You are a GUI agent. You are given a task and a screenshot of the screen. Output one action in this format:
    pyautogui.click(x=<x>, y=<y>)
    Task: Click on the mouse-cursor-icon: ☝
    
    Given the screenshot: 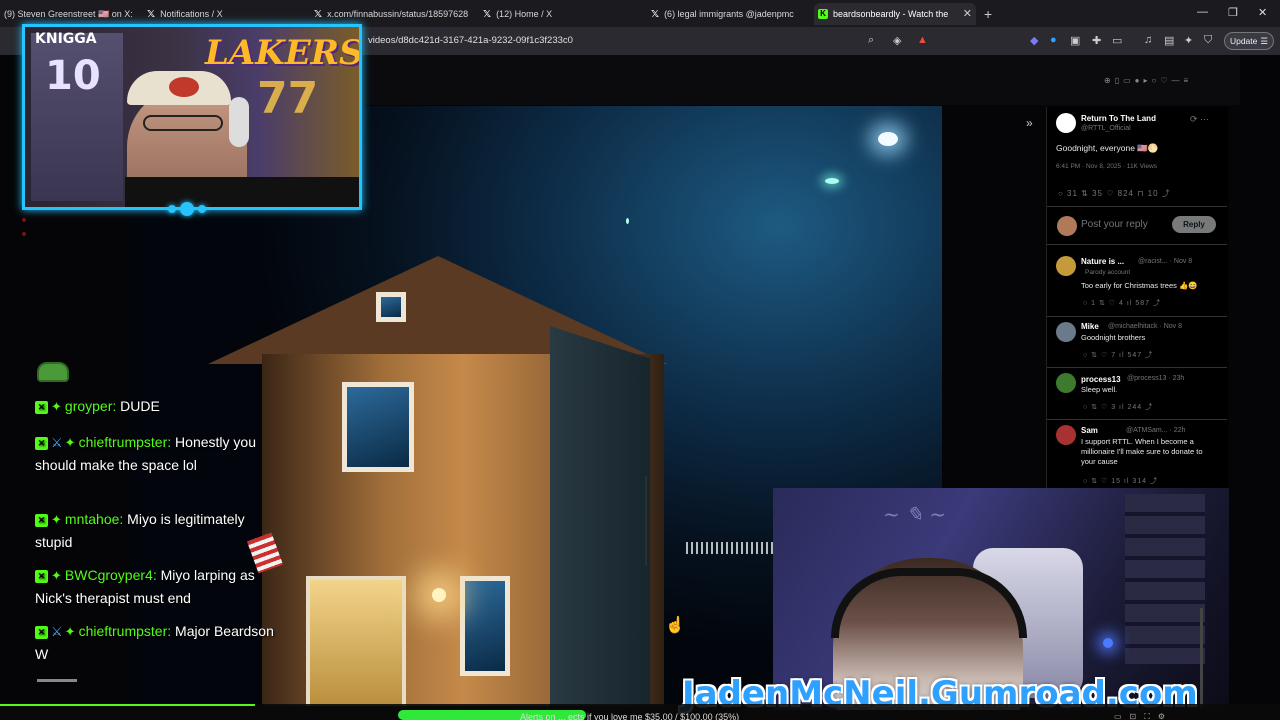 What is the action you would take?
    pyautogui.click(x=675, y=625)
    